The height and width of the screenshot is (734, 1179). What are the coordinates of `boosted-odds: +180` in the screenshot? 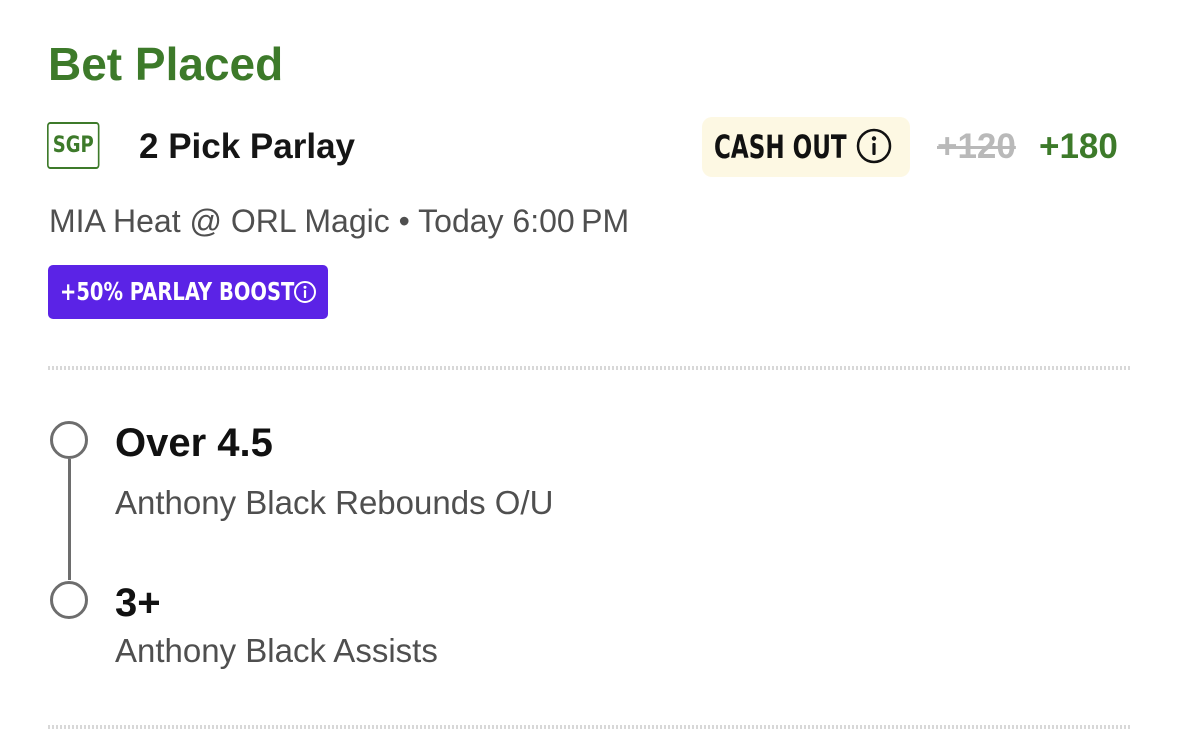 It's located at (1078, 146).